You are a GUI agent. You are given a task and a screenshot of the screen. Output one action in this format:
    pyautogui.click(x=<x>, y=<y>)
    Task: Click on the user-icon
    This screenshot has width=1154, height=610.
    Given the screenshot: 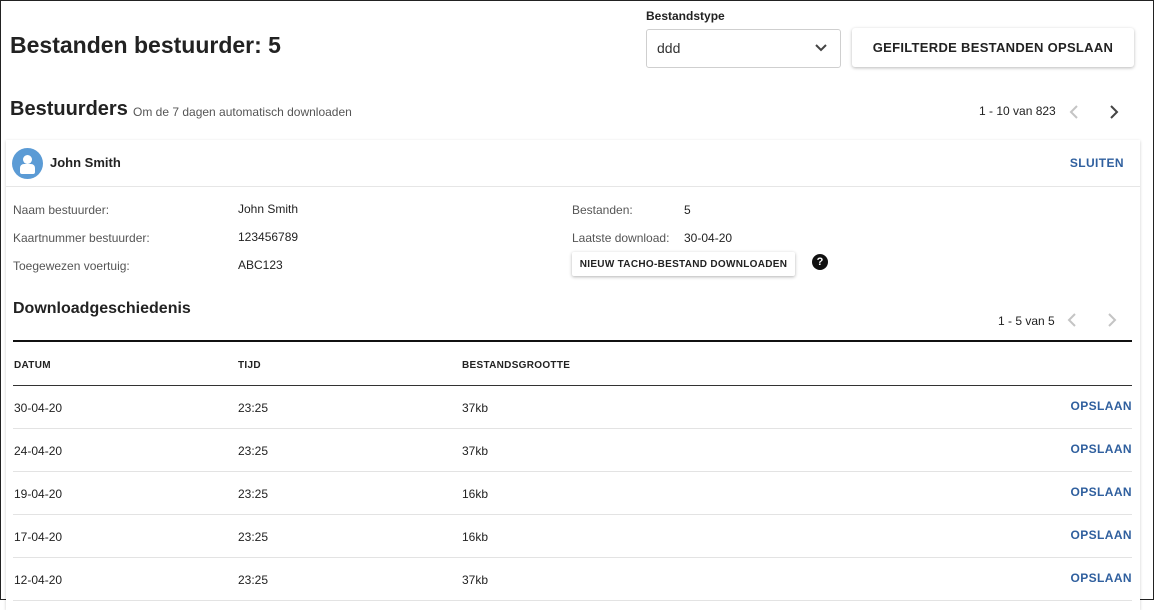 What is the action you would take?
    pyautogui.click(x=27, y=163)
    